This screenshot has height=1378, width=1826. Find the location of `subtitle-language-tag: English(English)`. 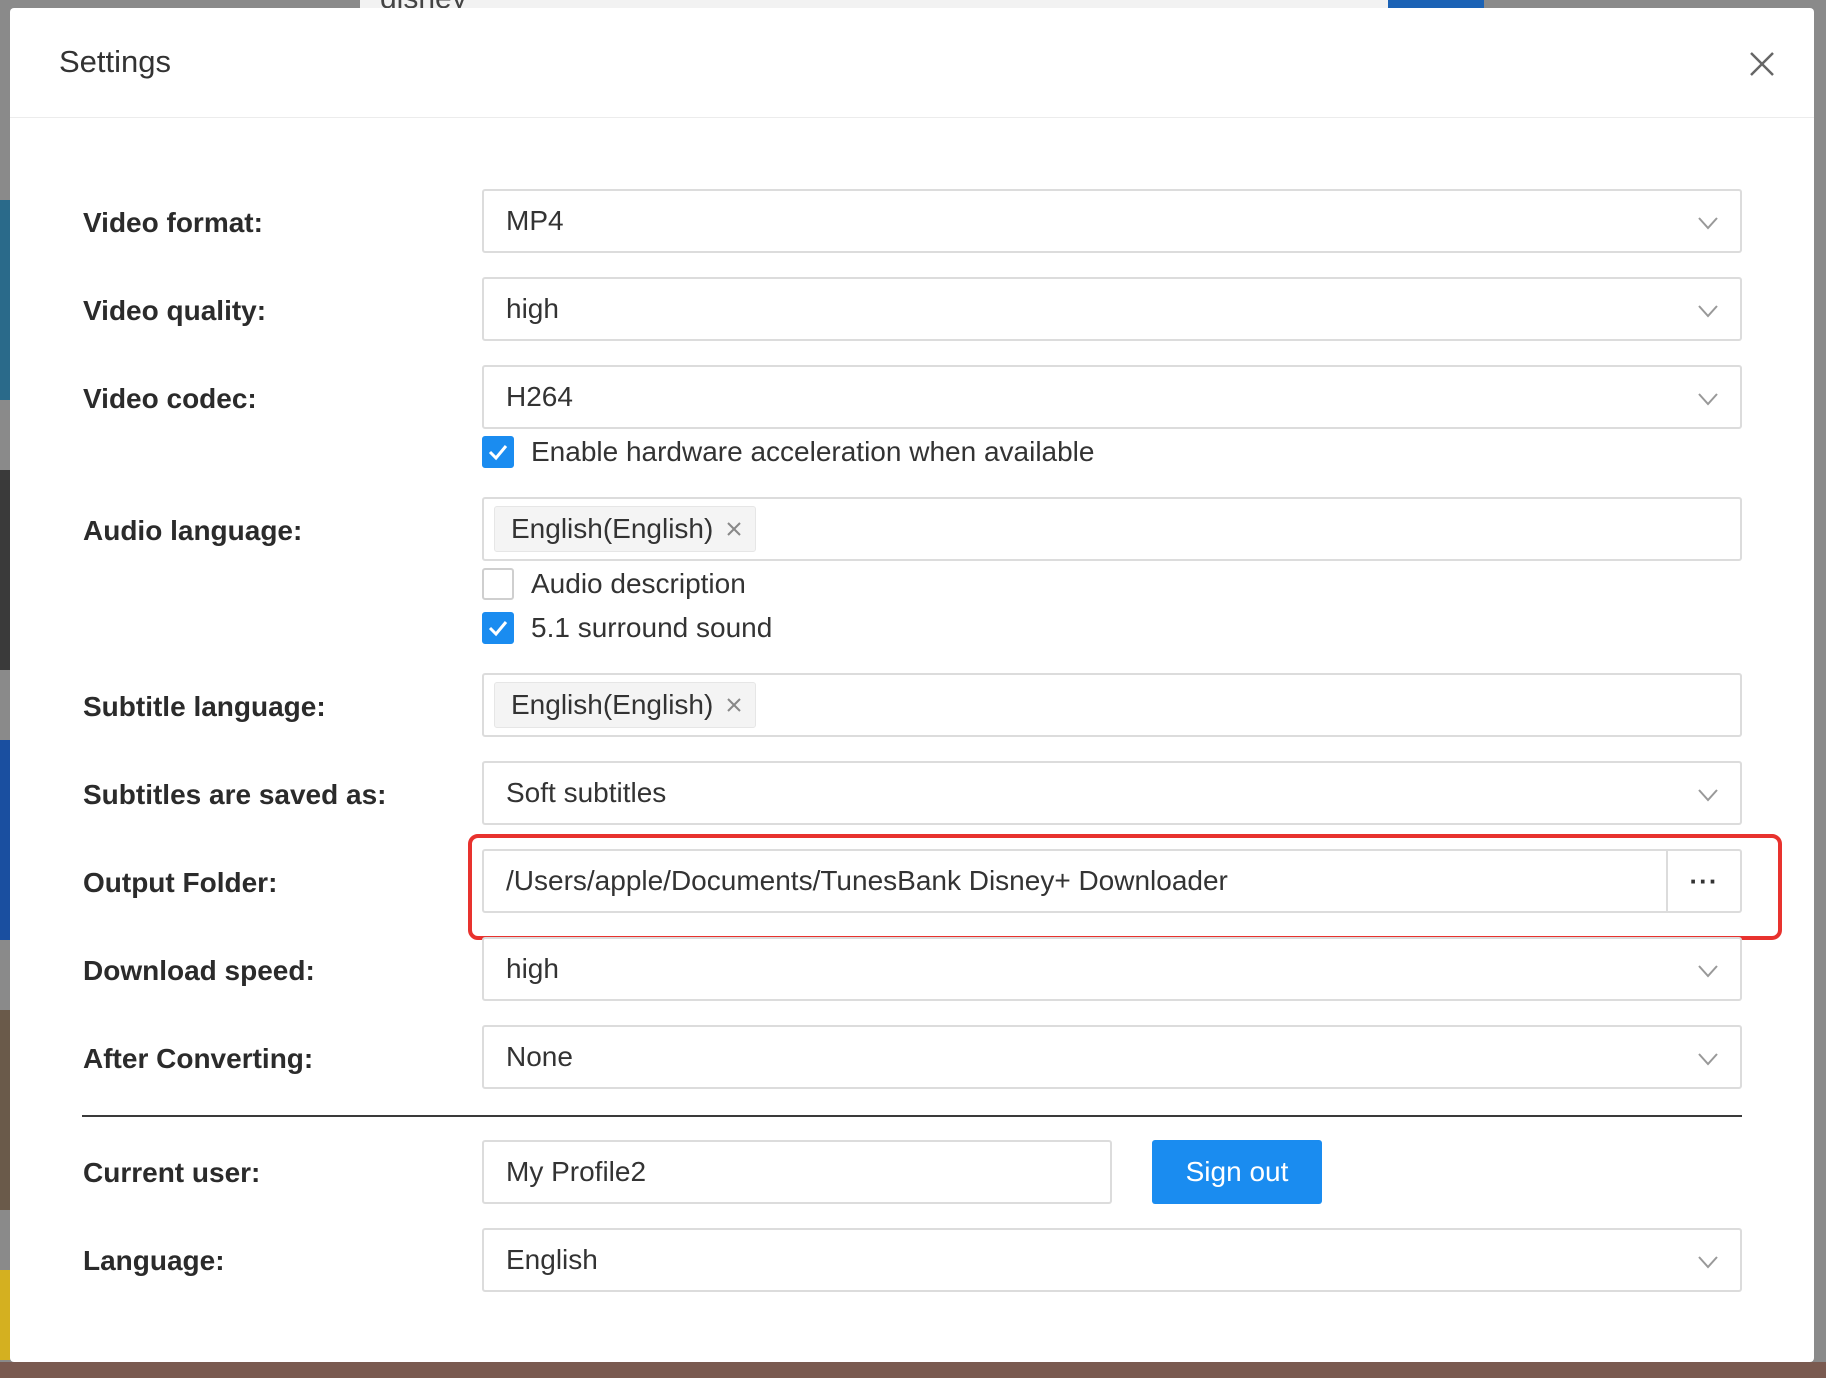

subtitle-language-tag: English(English) is located at coordinates (625, 705).